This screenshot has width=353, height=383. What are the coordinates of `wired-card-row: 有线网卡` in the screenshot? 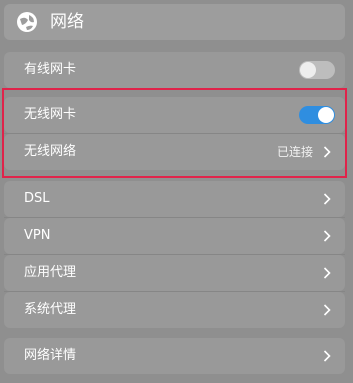 It's located at (174, 70).